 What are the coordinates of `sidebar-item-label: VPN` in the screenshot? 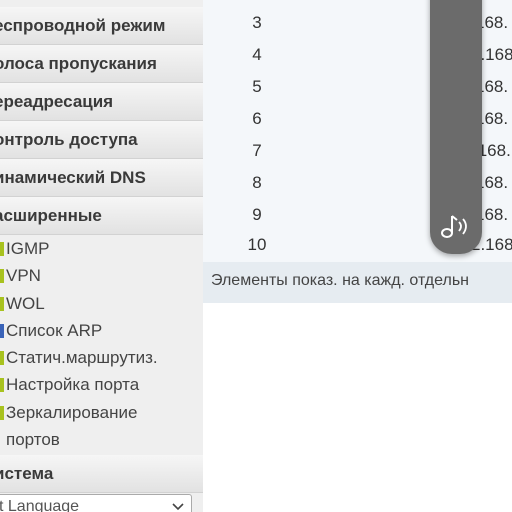 It's located at (23, 275).